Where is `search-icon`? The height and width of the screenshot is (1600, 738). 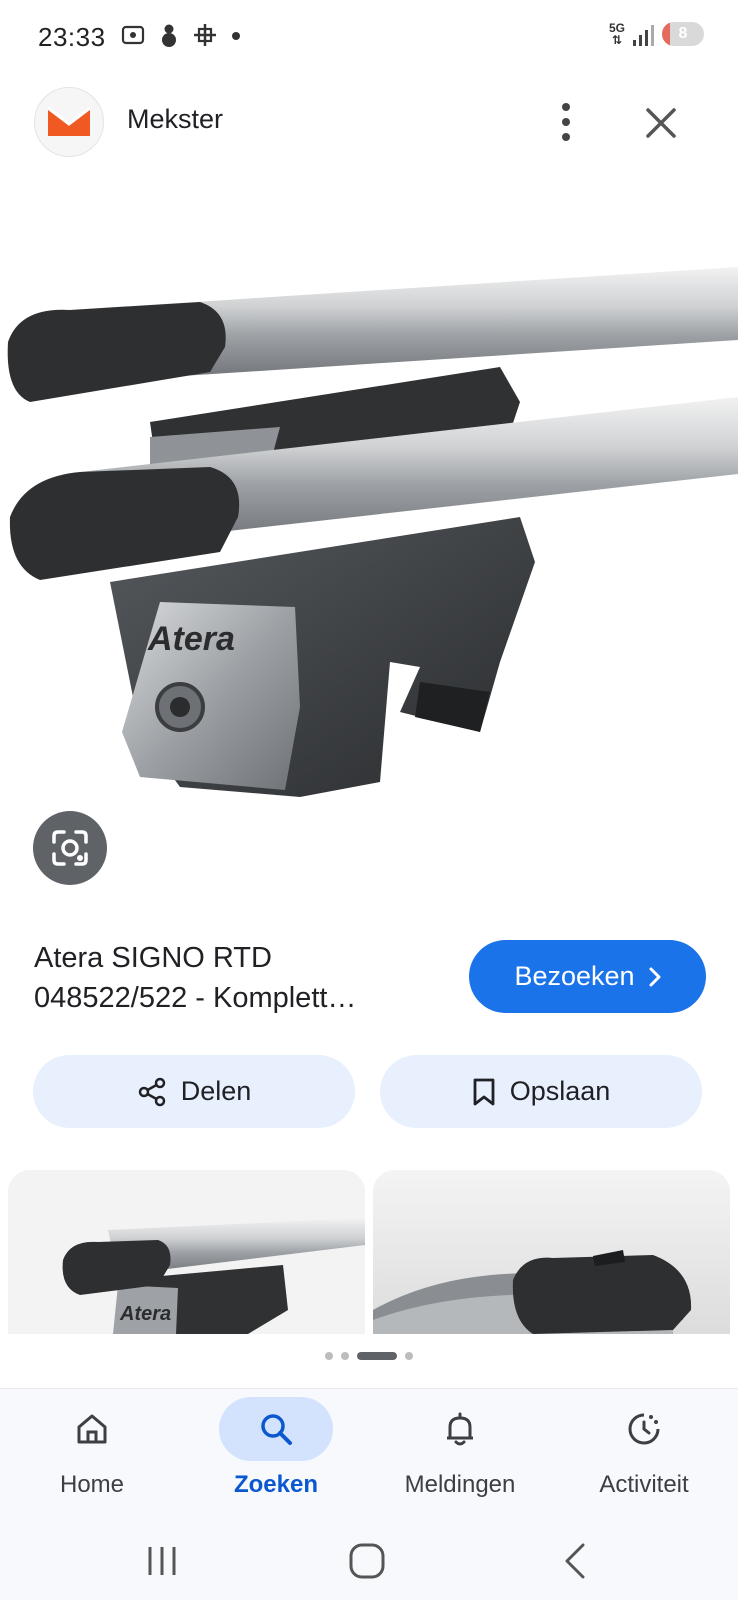 search-icon is located at coordinates (276, 1429).